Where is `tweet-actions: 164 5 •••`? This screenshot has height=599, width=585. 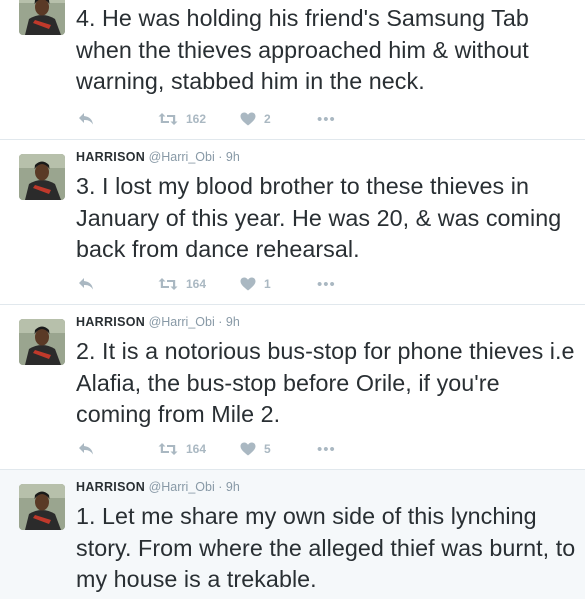
tweet-actions: 164 5 ••• is located at coordinates (226, 449).